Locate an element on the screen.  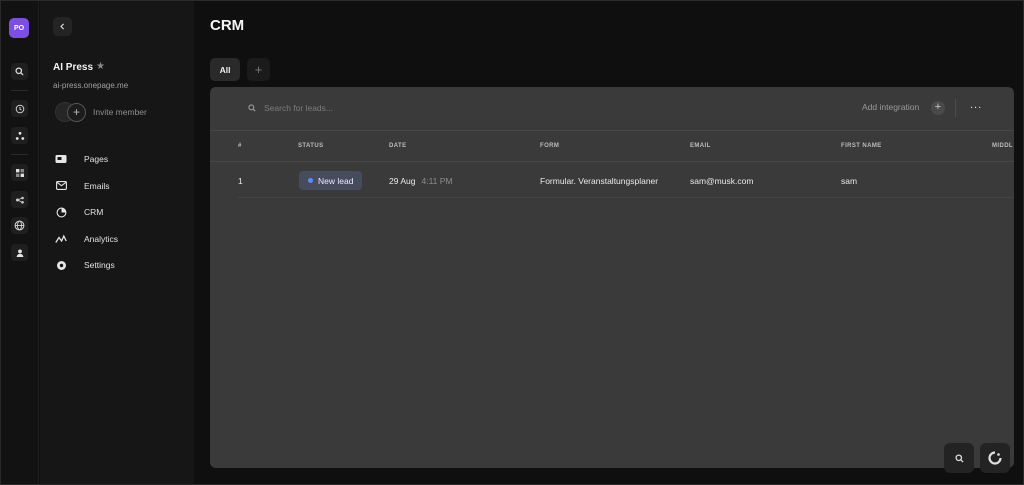
mail-icon is located at coordinates (61, 186).